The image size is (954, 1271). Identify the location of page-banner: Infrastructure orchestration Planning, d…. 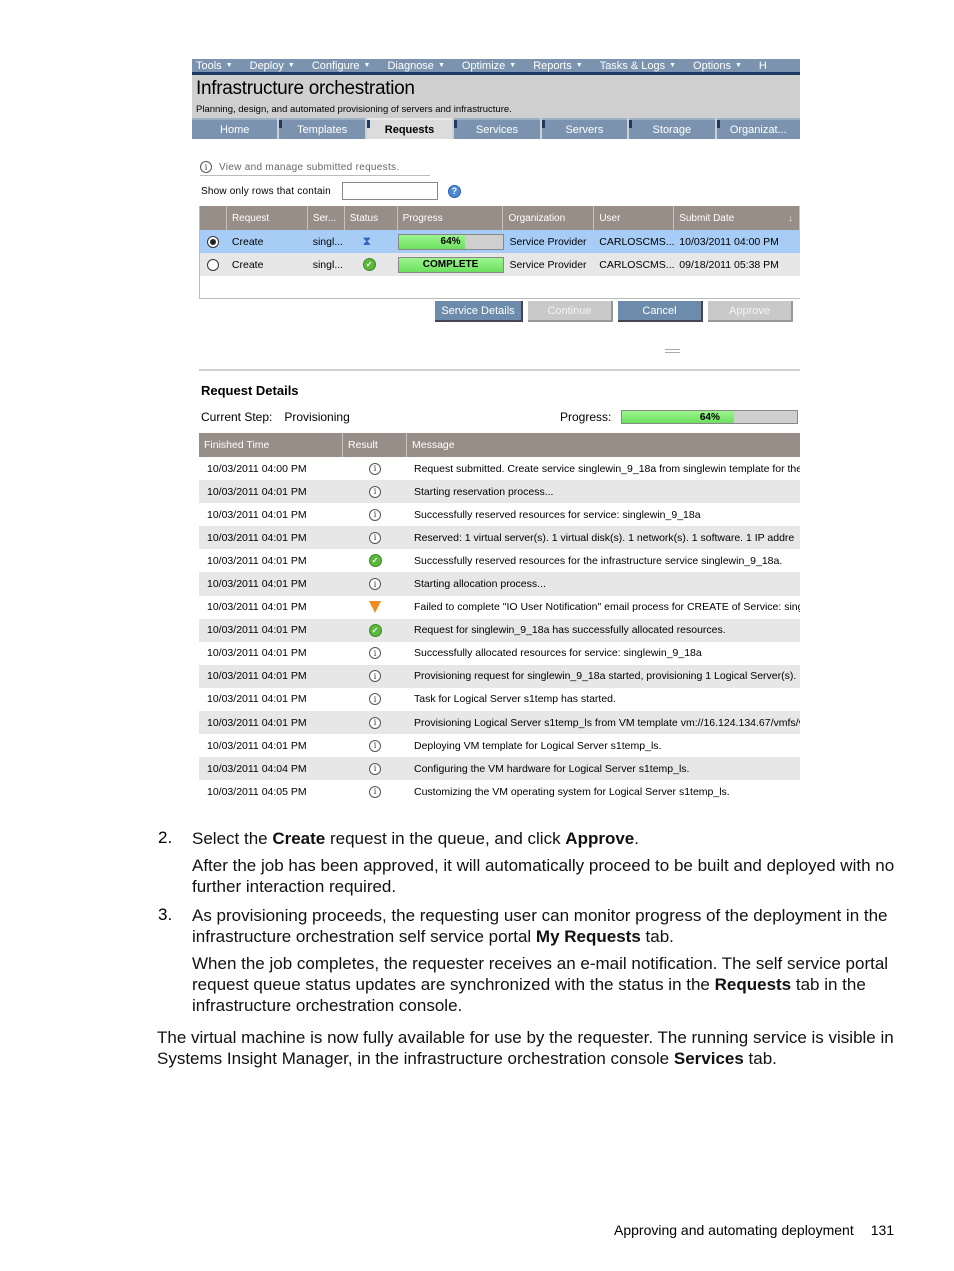
(496, 96).